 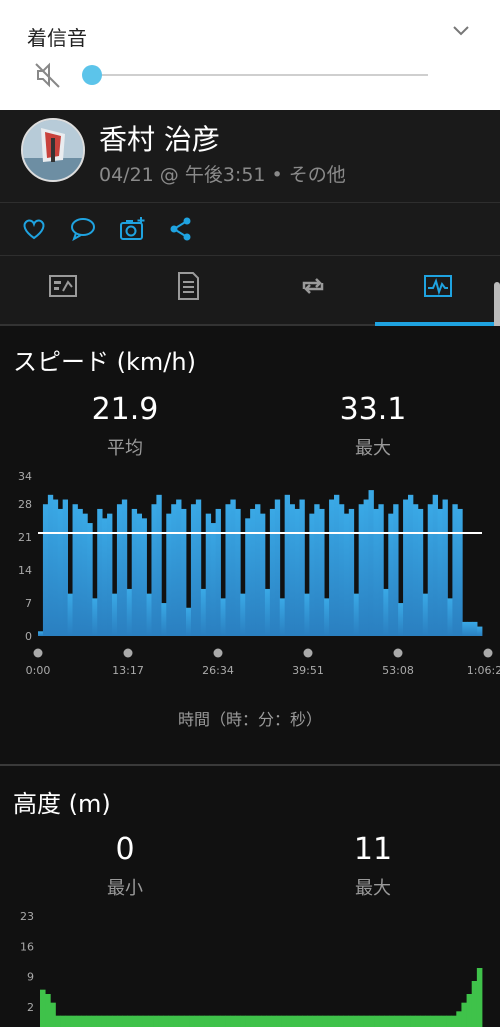 I want to click on avatar, so click(x=53, y=150).